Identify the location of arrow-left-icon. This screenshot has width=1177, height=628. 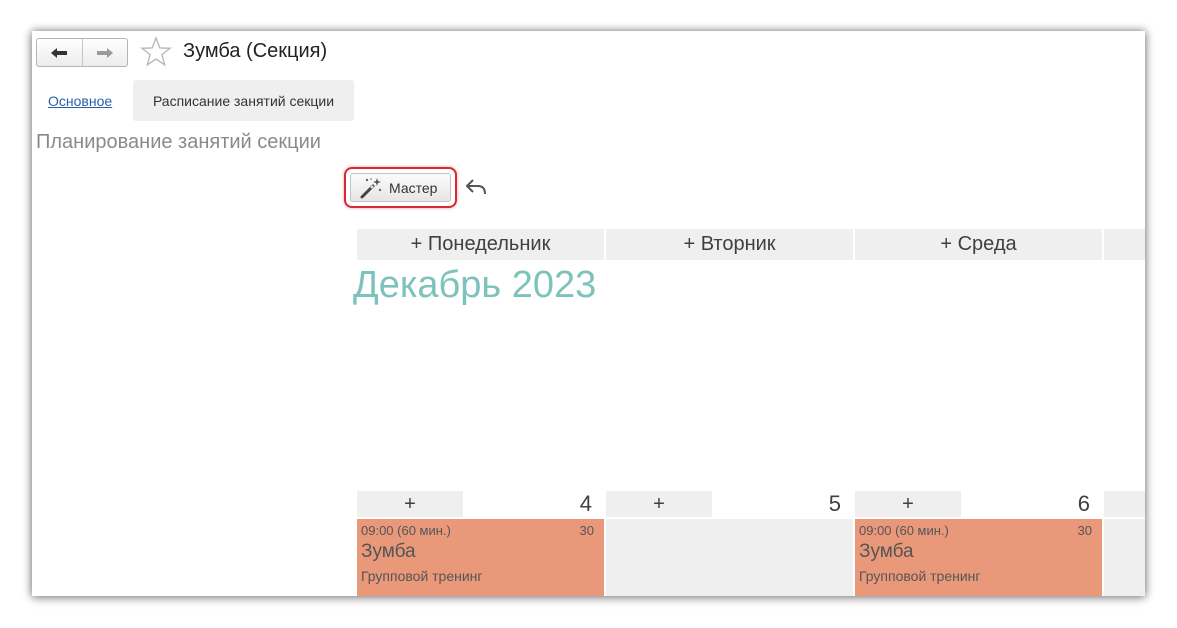
(59, 52).